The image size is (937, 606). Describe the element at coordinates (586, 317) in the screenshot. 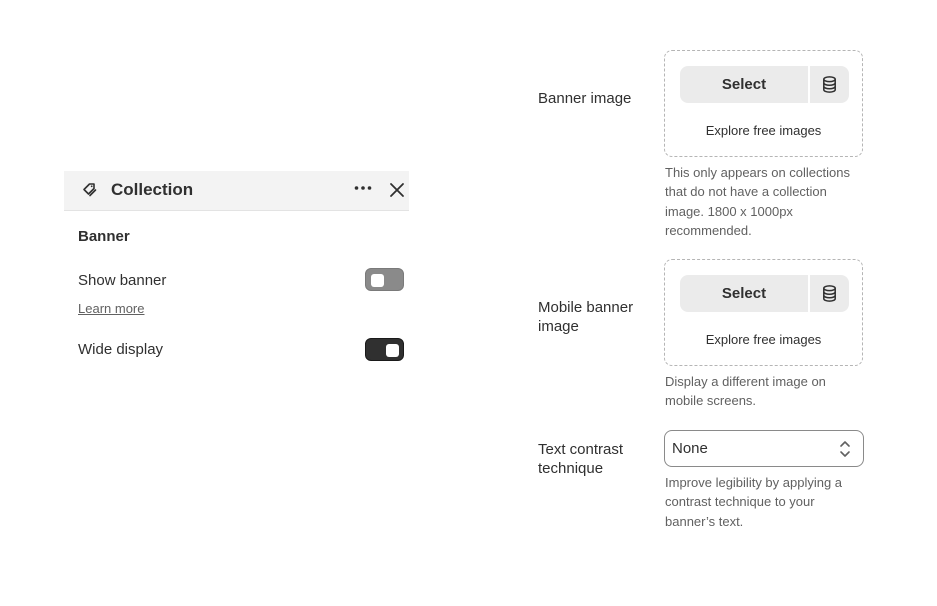

I see `mobile-banner-image-label: Mobile banner image` at that location.